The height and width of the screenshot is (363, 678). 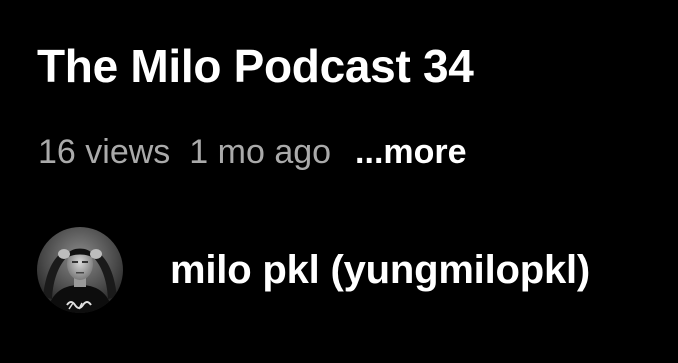 I want to click on channel-avatar, so click(x=80, y=270).